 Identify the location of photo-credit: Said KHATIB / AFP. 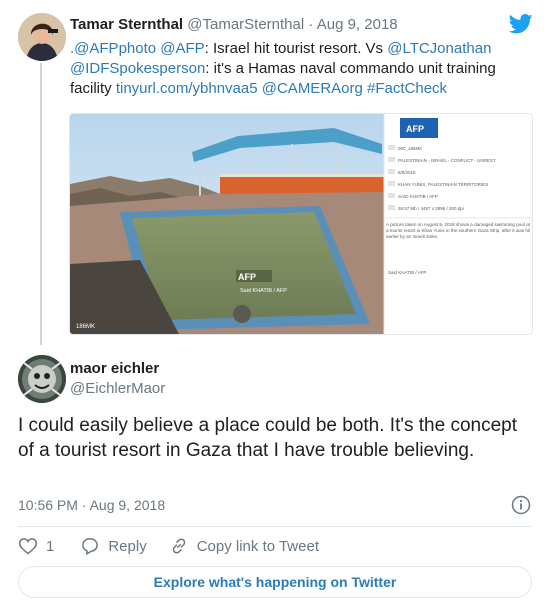
(263, 291).